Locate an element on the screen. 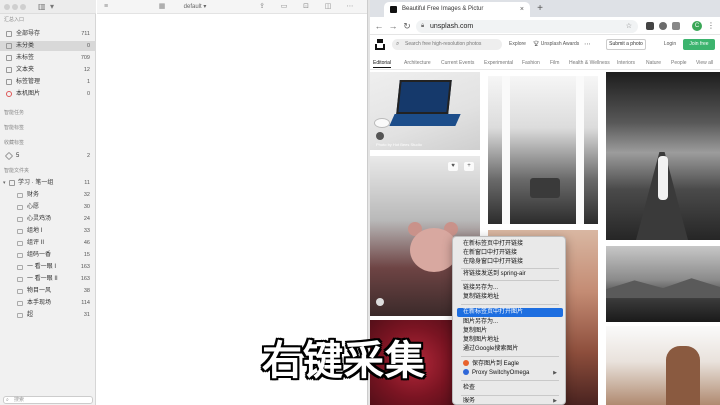 The image size is (720, 405). close-tab-icon: × is located at coordinates (522, 9).